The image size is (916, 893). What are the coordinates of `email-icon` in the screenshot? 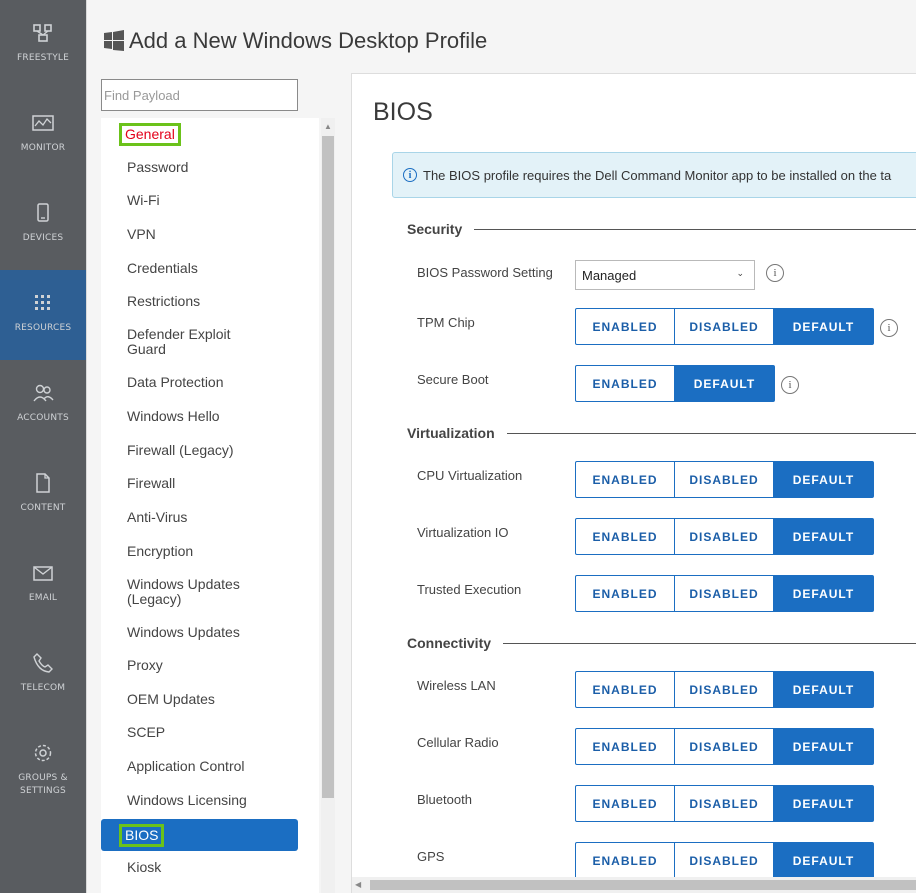 It's located at (43, 573).